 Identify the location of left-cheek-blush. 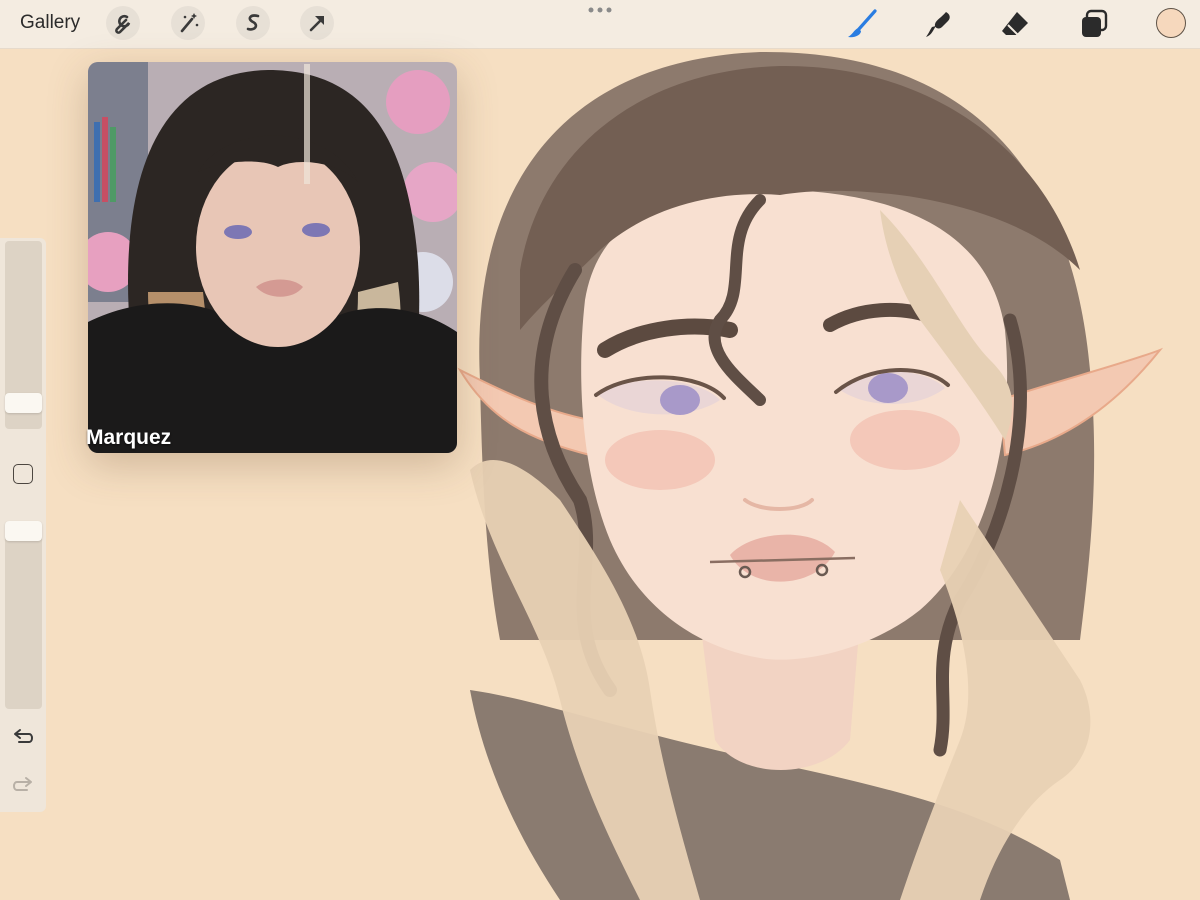
(660, 460).